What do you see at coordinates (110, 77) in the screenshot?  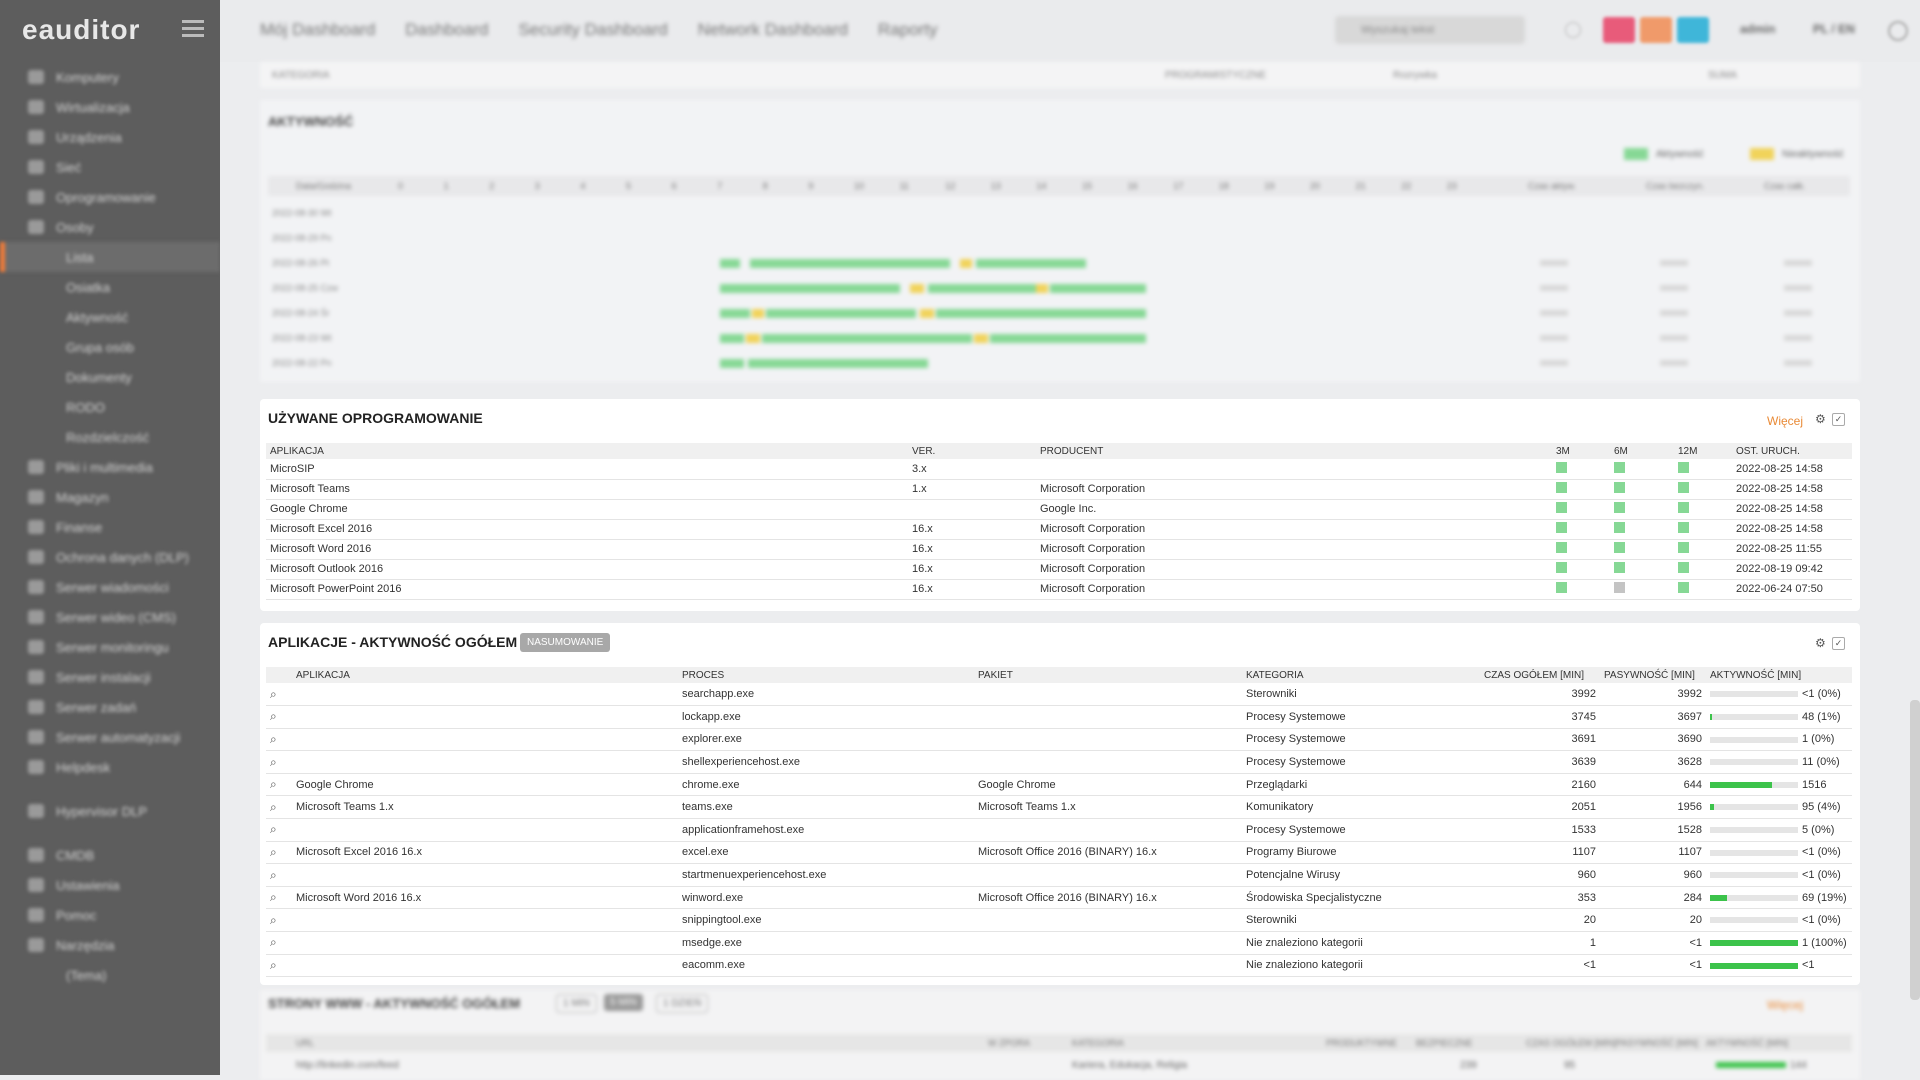 I see `sidebar-item: Komputery` at bounding box center [110, 77].